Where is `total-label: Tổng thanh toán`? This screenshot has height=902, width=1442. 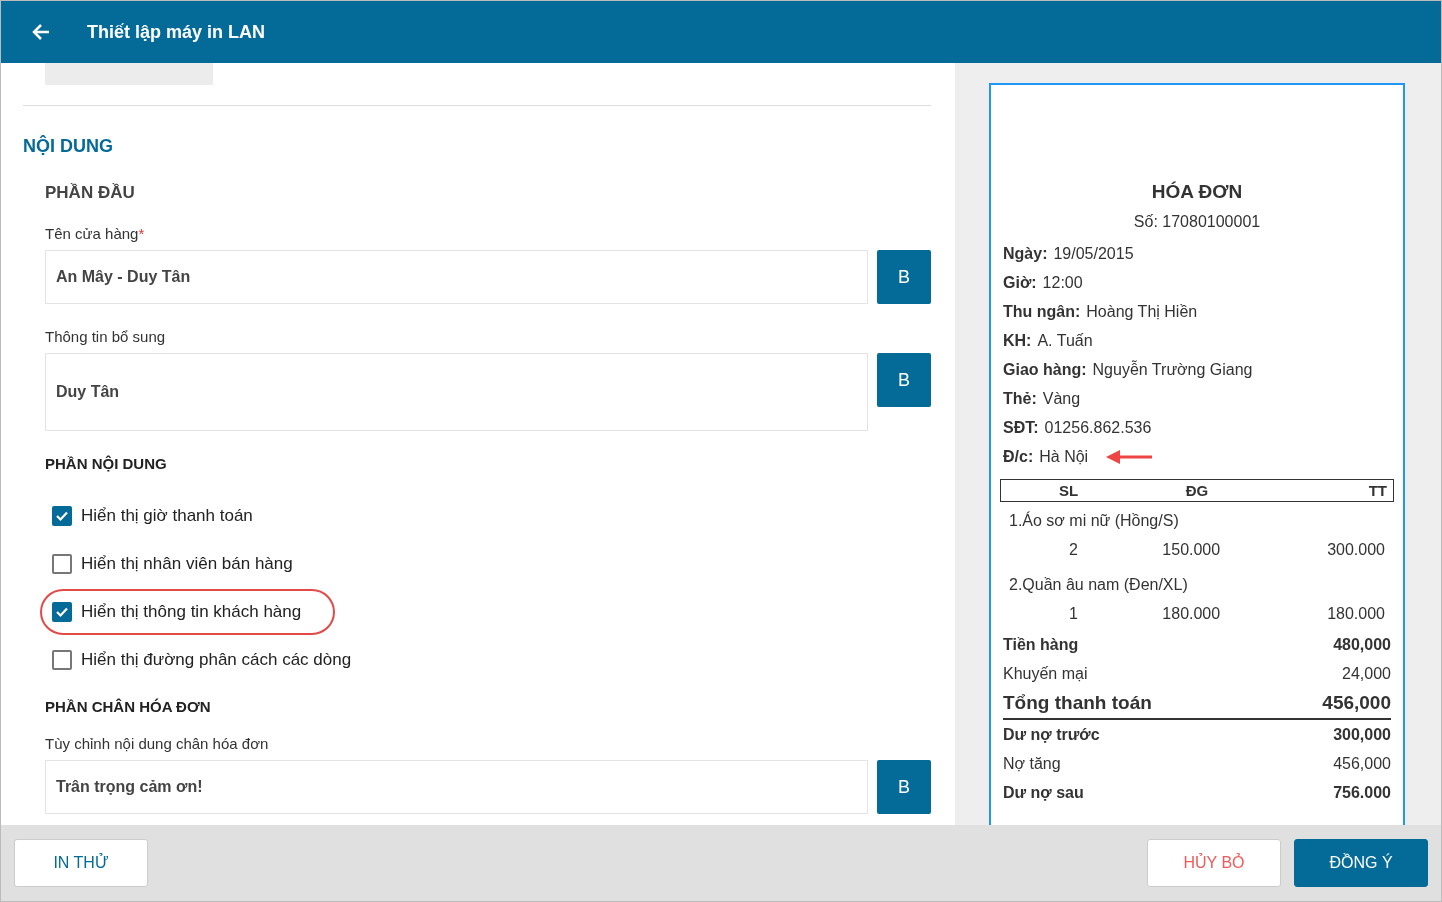 total-label: Tổng thanh toán is located at coordinates (1077, 703).